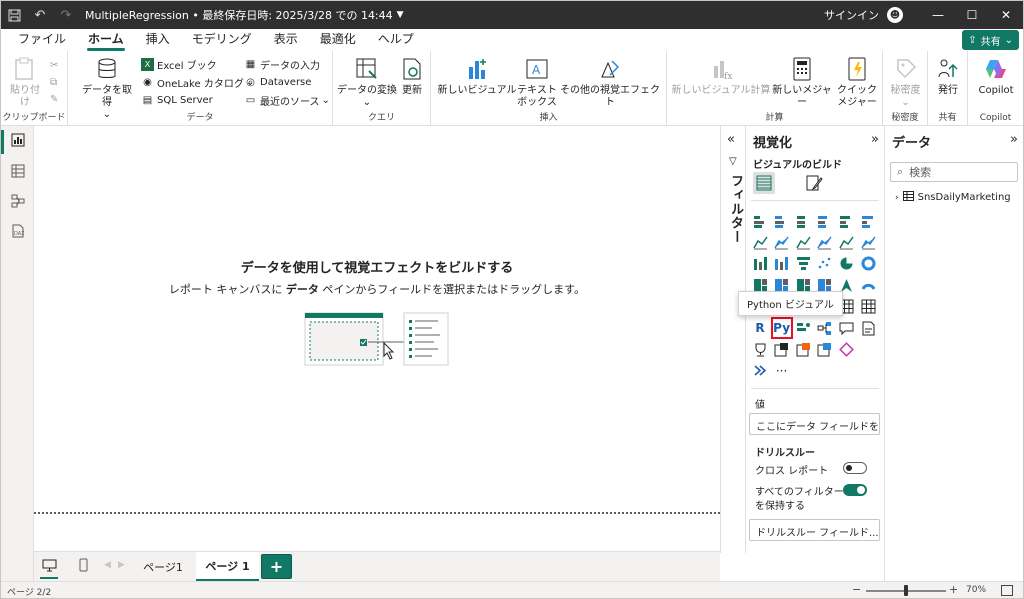 The image size is (1024, 599). What do you see at coordinates (1007, 590) in the screenshot?
I see `fit-to-page-icon` at bounding box center [1007, 590].